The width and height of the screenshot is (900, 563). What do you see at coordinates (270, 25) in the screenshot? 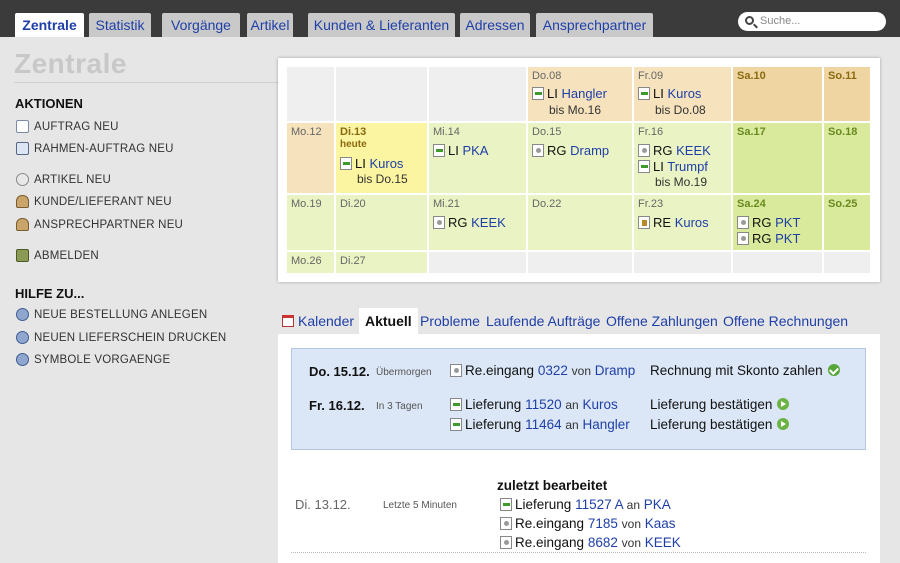
I see `tab-artikel: Artikel` at bounding box center [270, 25].